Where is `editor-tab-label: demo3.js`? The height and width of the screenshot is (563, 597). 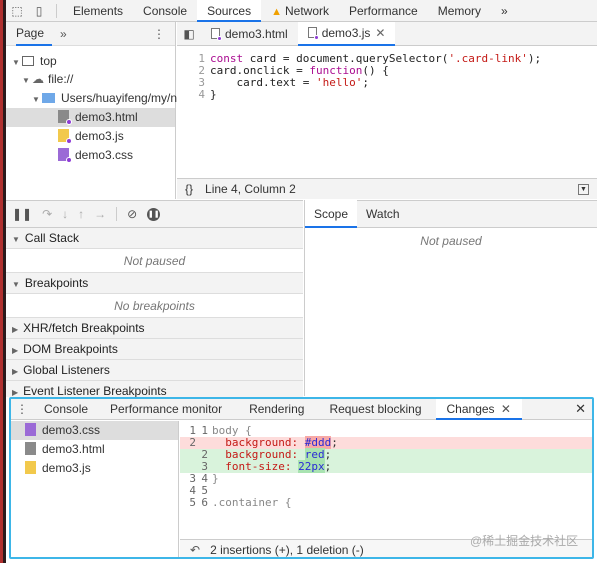
editor-tab-label: demo3.js is located at coordinates (346, 32).